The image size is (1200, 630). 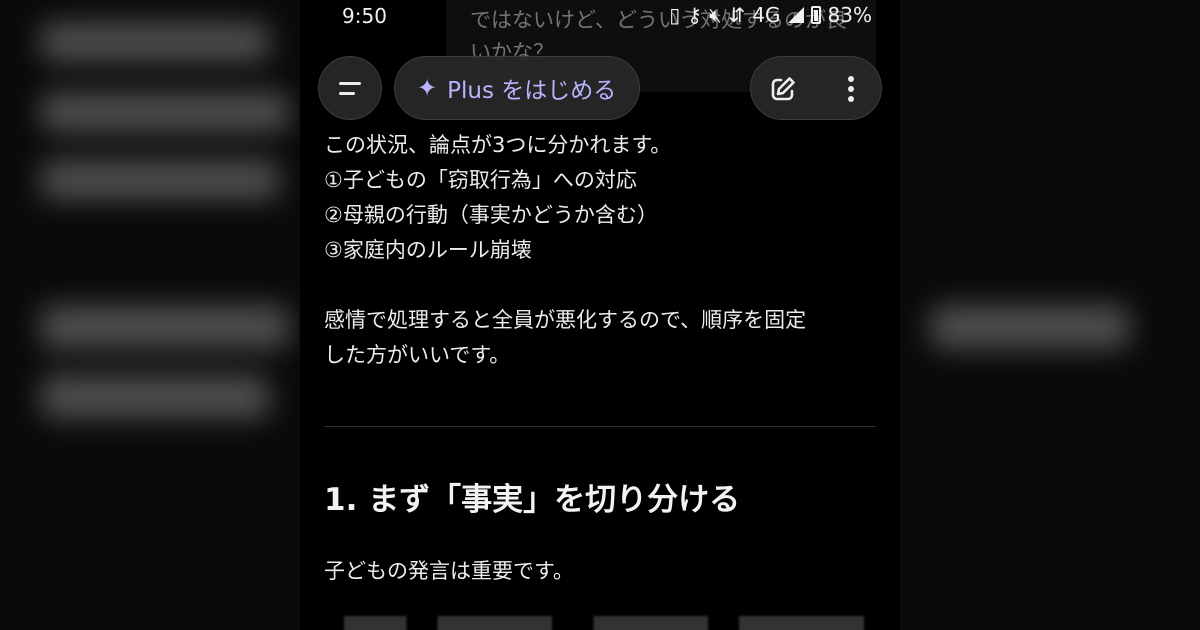 What do you see at coordinates (427, 88) in the screenshot?
I see `sparkle-icon: ✦` at bounding box center [427, 88].